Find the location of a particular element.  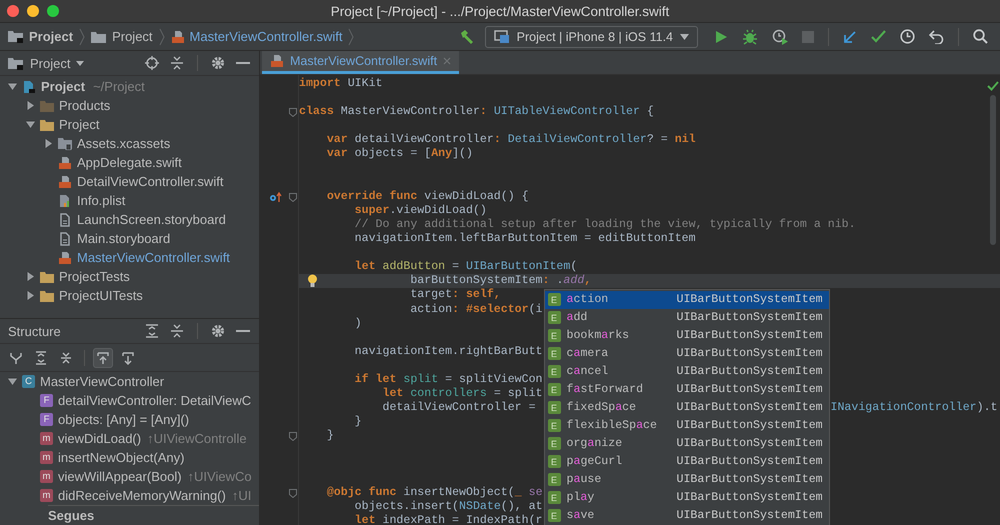

run-icon is located at coordinates (721, 37).